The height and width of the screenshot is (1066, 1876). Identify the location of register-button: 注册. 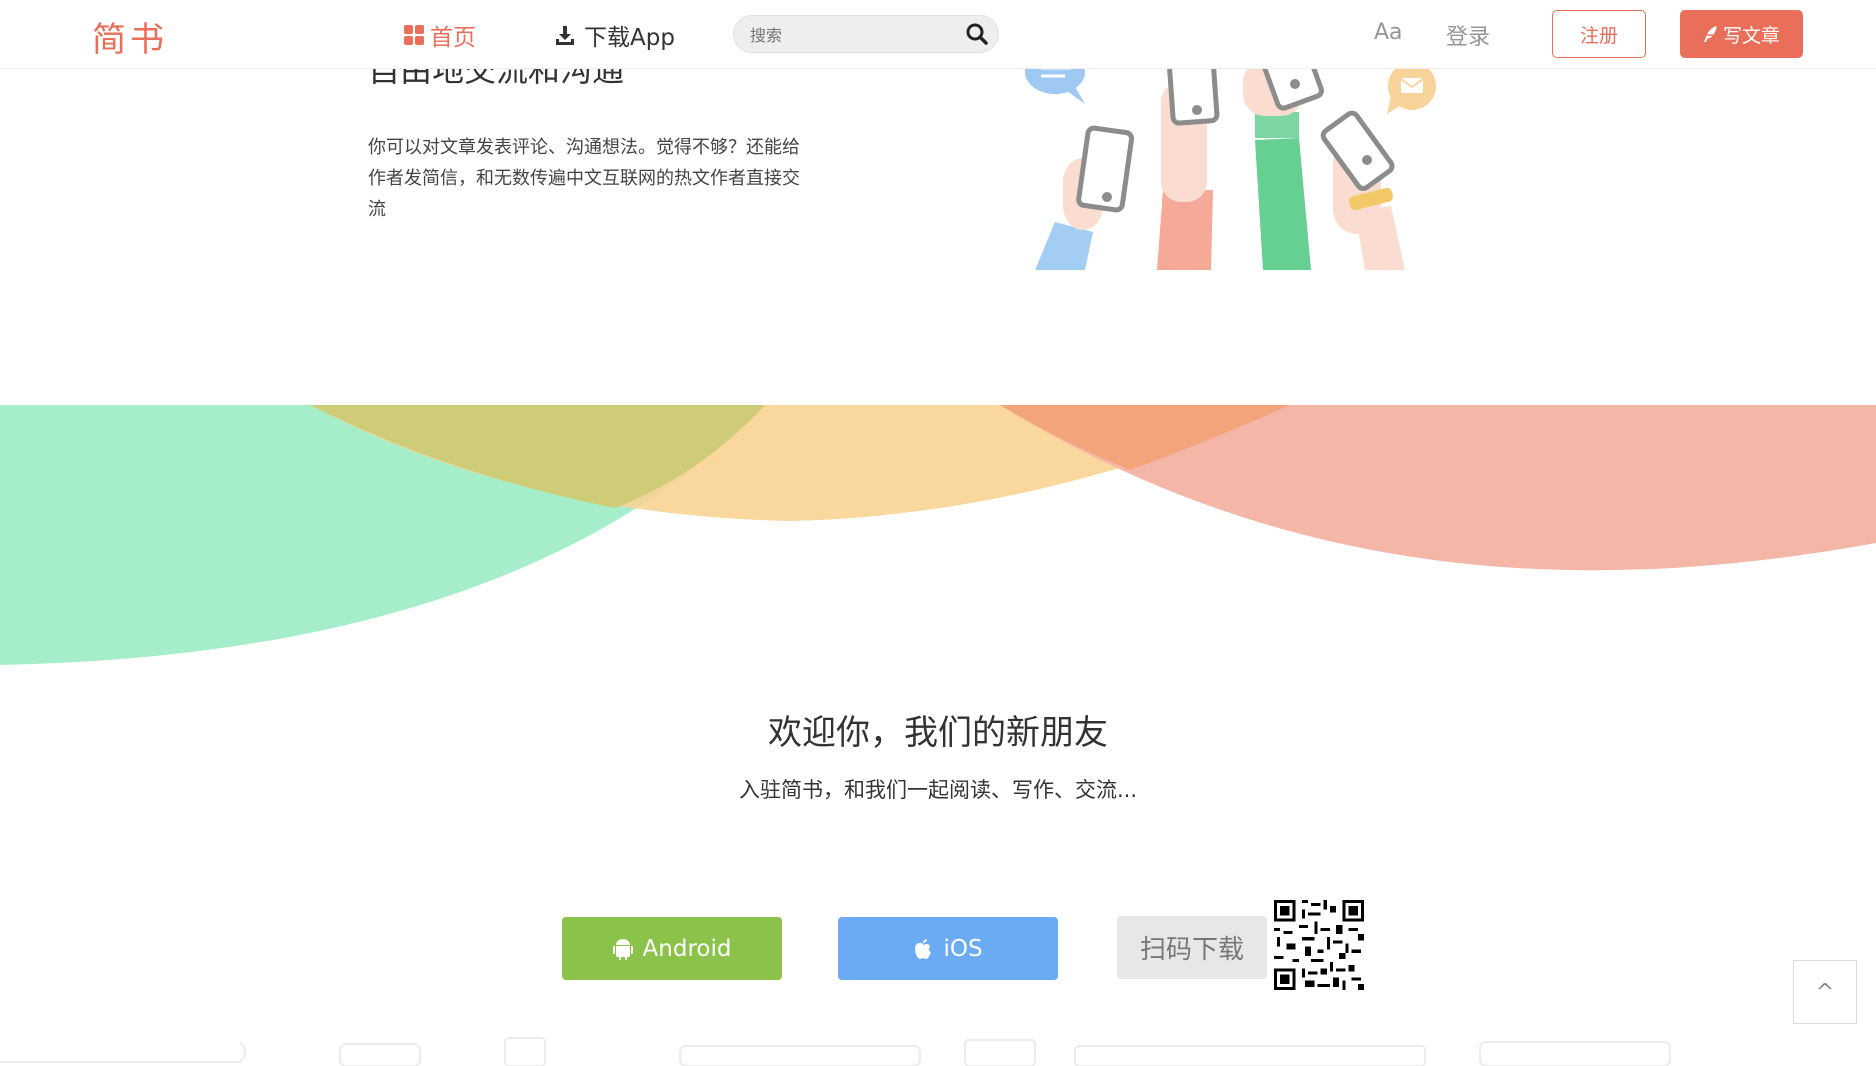
(1599, 34).